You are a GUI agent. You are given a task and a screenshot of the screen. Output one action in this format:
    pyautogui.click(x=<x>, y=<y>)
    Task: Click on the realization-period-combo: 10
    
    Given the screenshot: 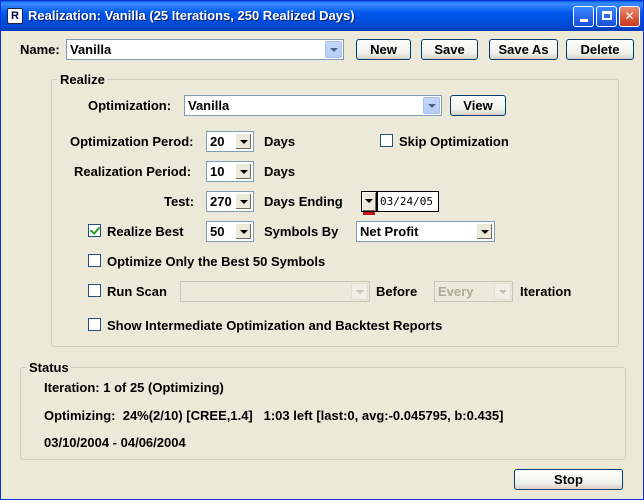 What is the action you would take?
    pyautogui.click(x=230, y=171)
    